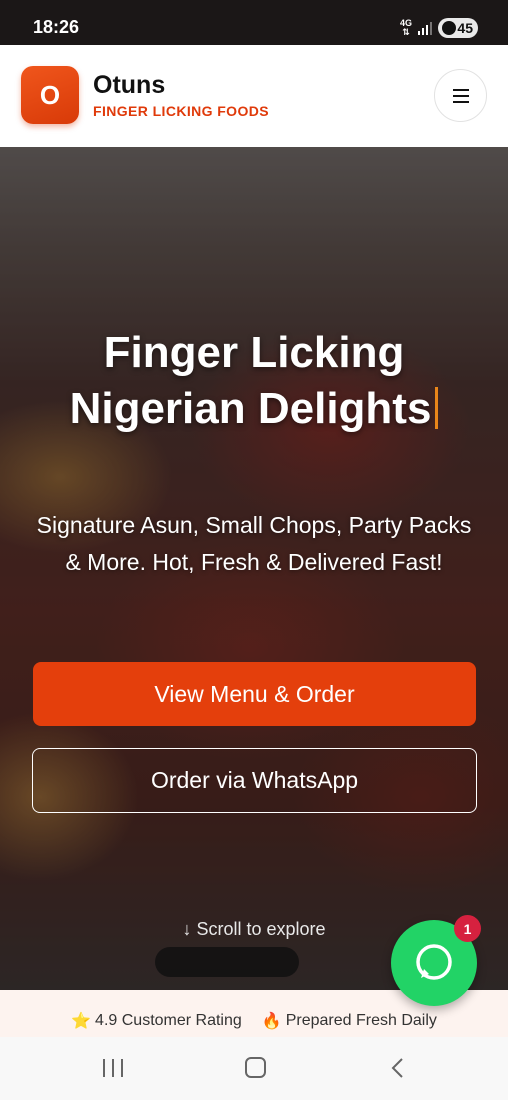 The image size is (508, 1100). I want to click on brand-name: Otuns, so click(129, 85).